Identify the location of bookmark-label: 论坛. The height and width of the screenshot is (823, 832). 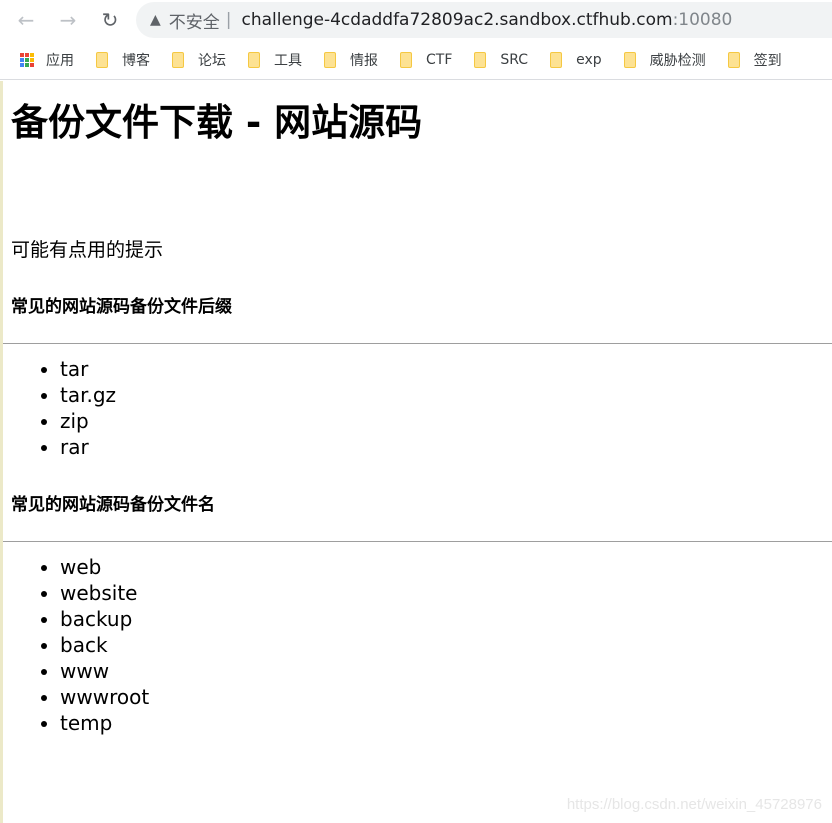
(212, 60).